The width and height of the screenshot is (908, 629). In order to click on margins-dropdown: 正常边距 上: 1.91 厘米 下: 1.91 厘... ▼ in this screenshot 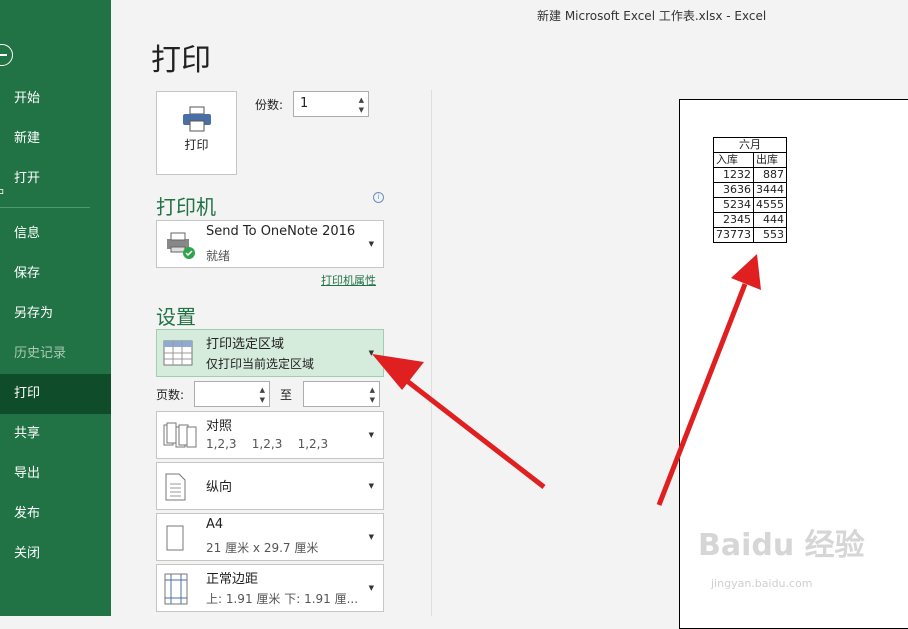, I will do `click(270, 588)`.